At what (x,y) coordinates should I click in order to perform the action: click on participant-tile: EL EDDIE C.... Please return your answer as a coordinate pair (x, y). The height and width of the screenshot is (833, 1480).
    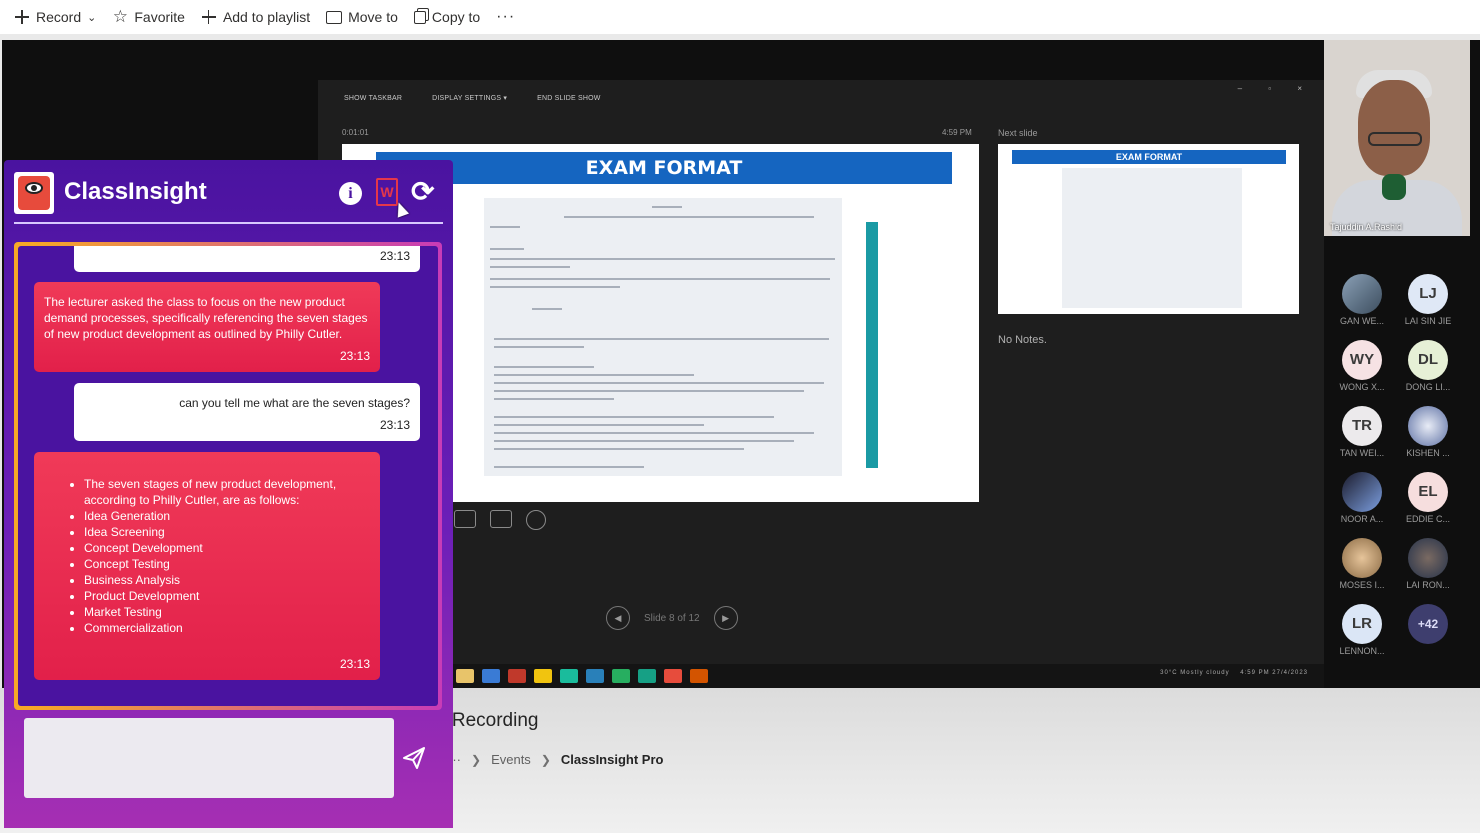
    Looking at the image, I should click on (1428, 498).